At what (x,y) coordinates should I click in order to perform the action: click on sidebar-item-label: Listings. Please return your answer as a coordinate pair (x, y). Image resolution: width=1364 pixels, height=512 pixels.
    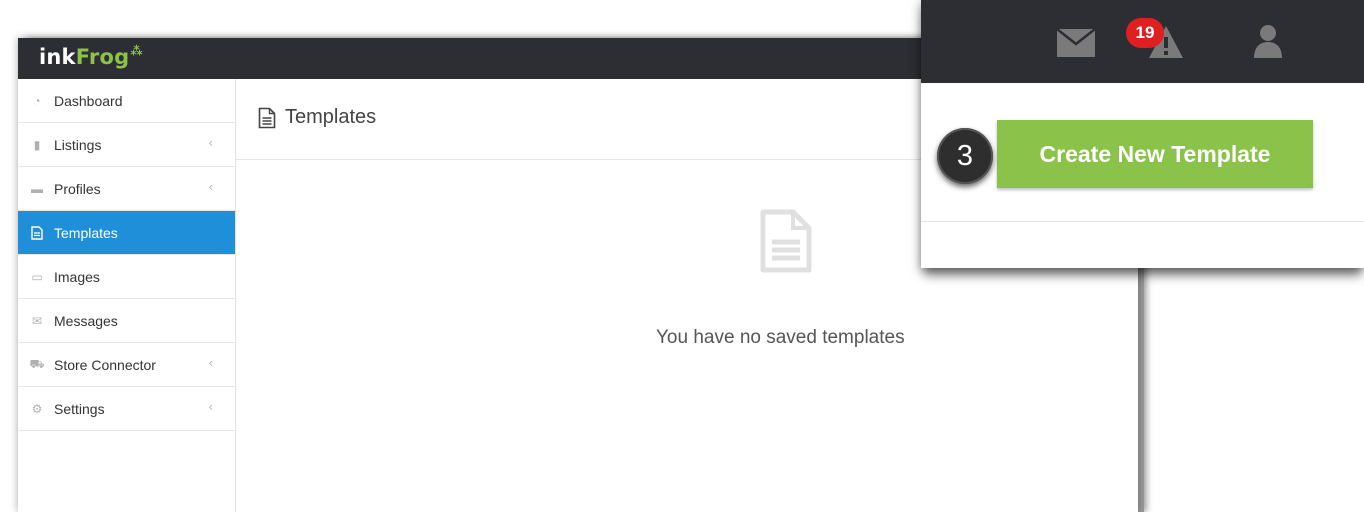
    Looking at the image, I should click on (78, 144).